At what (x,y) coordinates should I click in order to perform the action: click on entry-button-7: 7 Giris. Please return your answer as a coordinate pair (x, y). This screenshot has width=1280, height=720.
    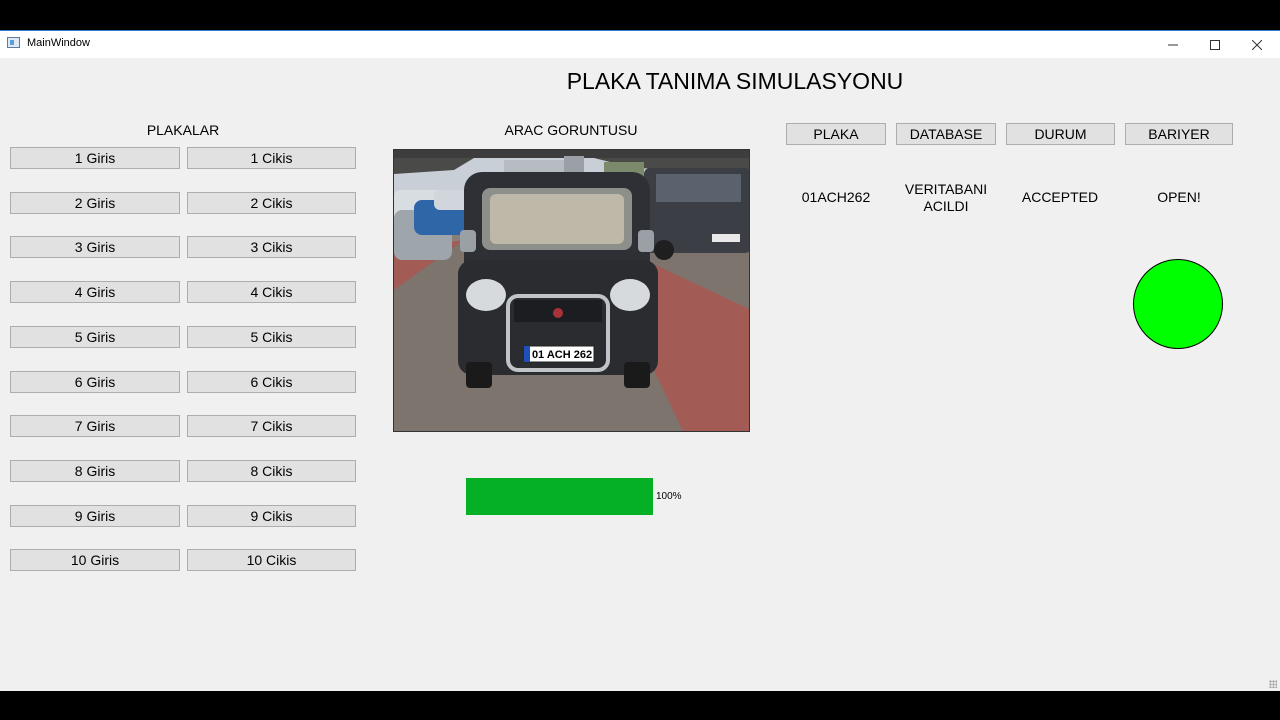
    Looking at the image, I should click on (95, 426).